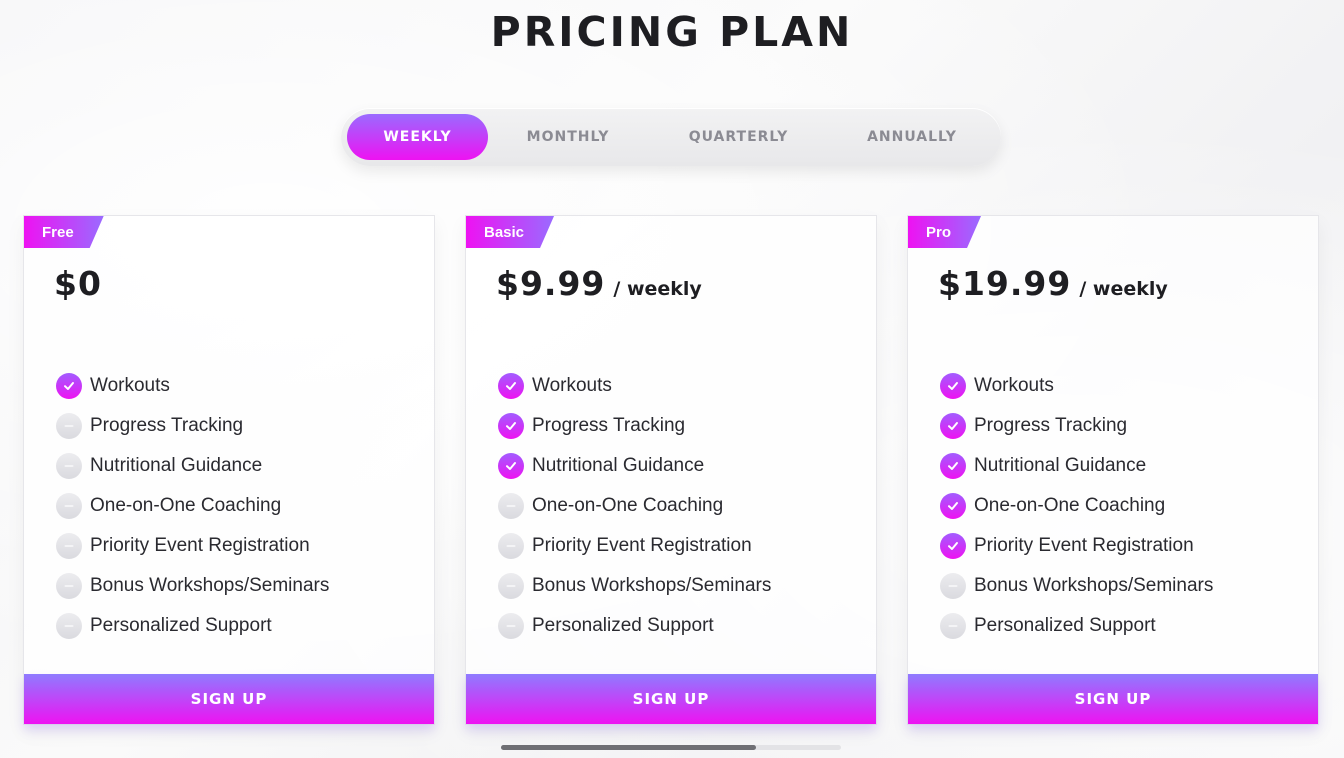  I want to click on page-title: PRICING PLAN, so click(672, 32).